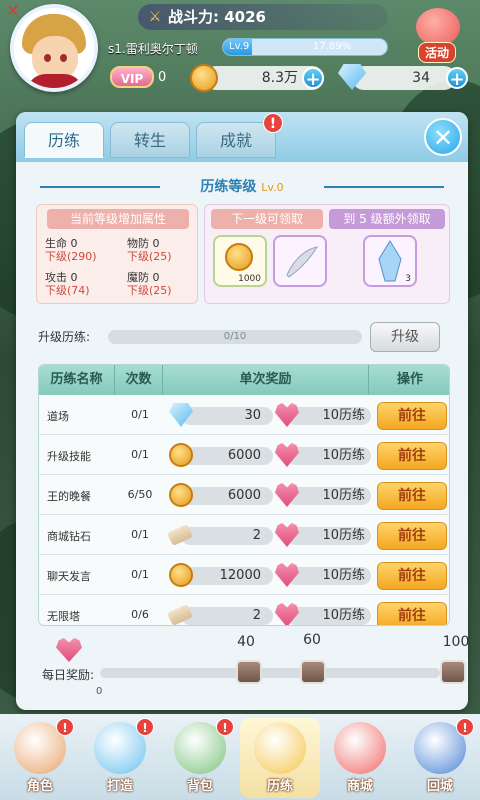  Describe the element at coordinates (221, 415) in the screenshot. I see `reward-amount: 30` at that location.